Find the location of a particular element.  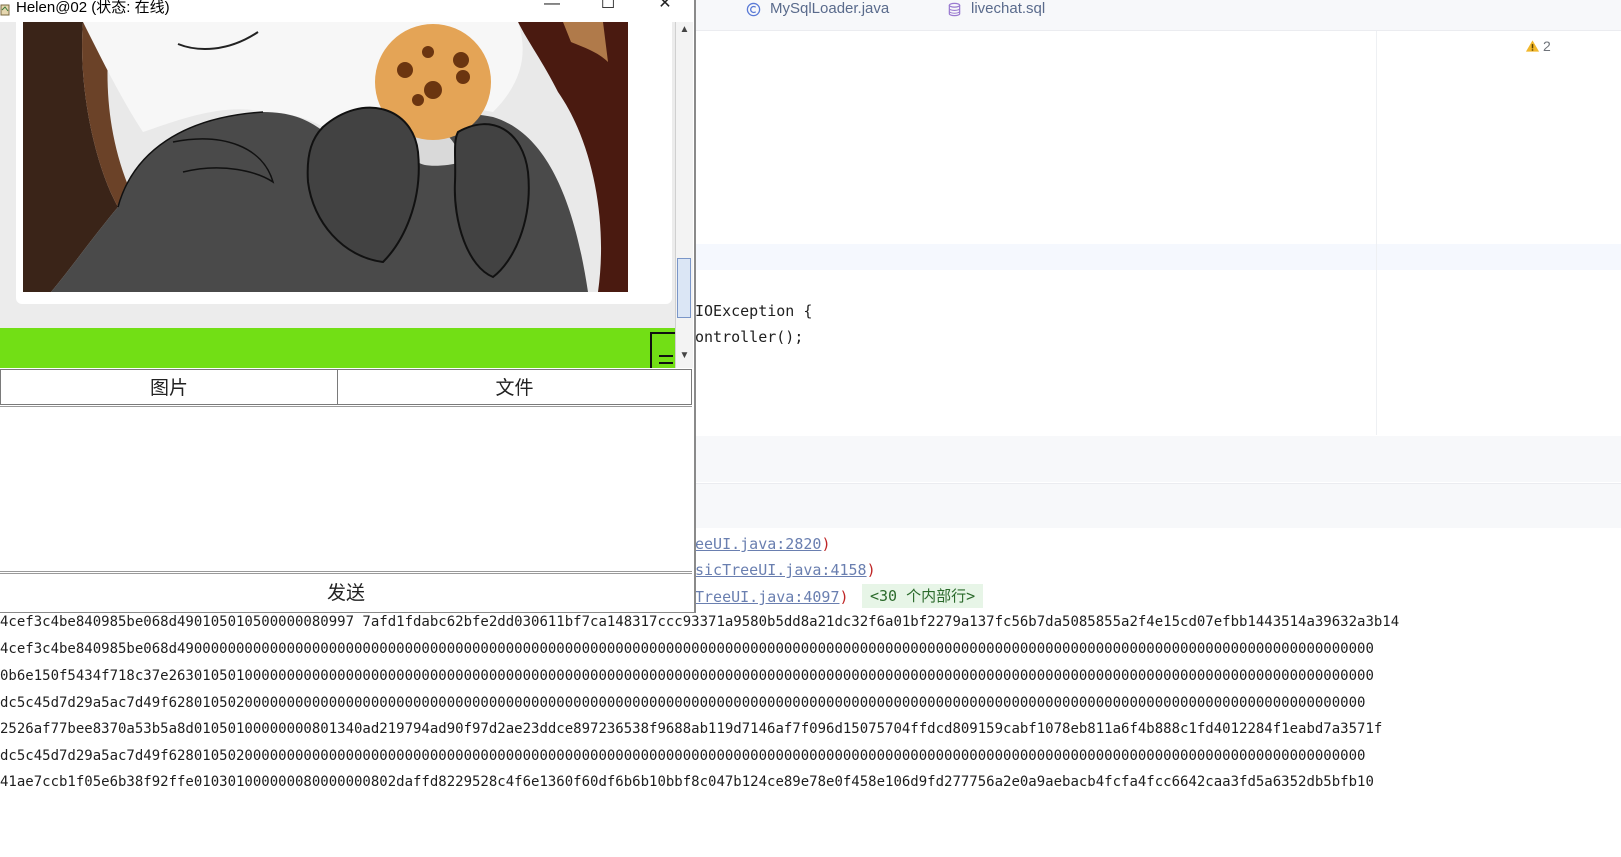

send-button: 发送 is located at coordinates (346, 592).